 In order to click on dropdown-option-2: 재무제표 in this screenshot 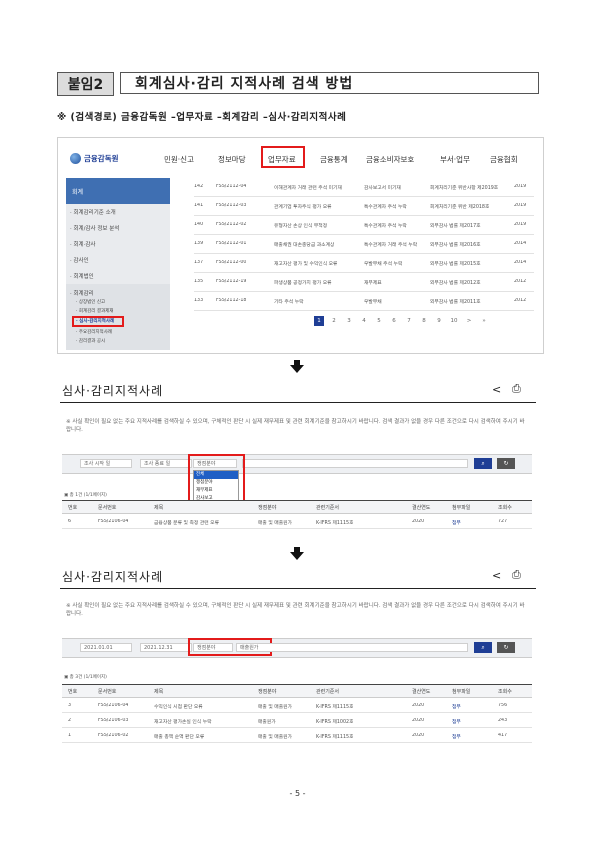, I will do `click(216, 491)`.